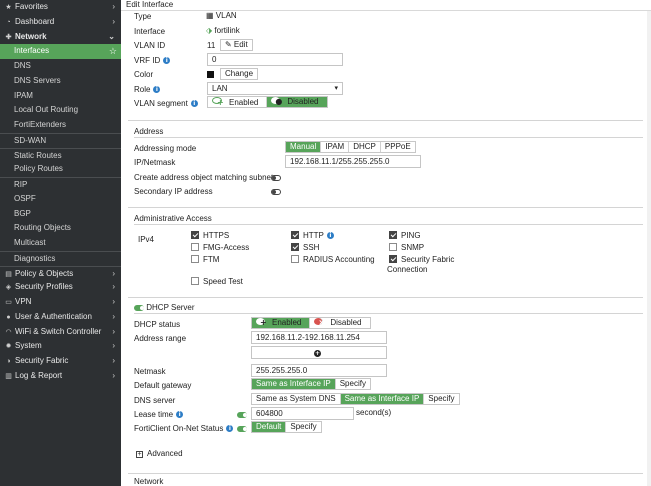 The image size is (651, 486). I want to click on page-title: Edit Interface, so click(386, 5).